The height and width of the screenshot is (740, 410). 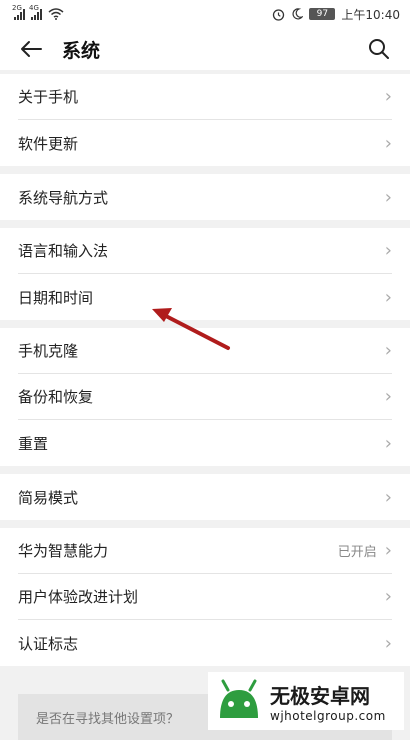 What do you see at coordinates (205, 49) in the screenshot?
I see `title-bar: 系统` at bounding box center [205, 49].